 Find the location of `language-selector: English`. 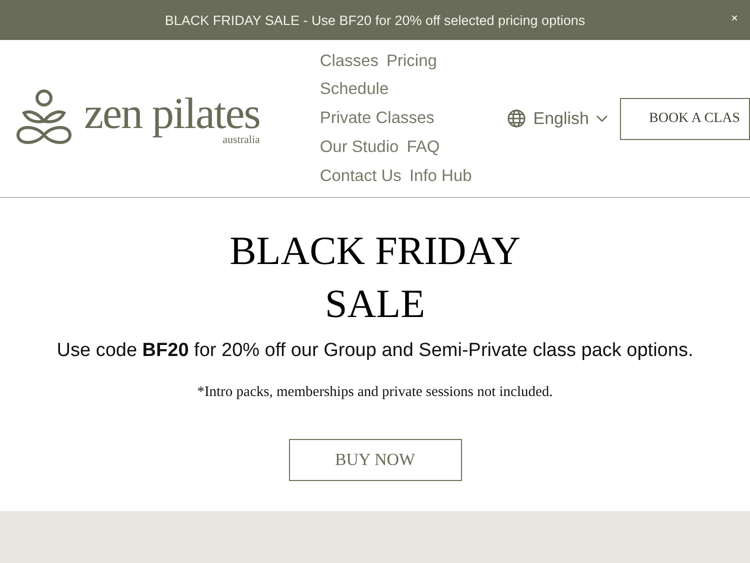

language-selector: English is located at coordinates (557, 118).